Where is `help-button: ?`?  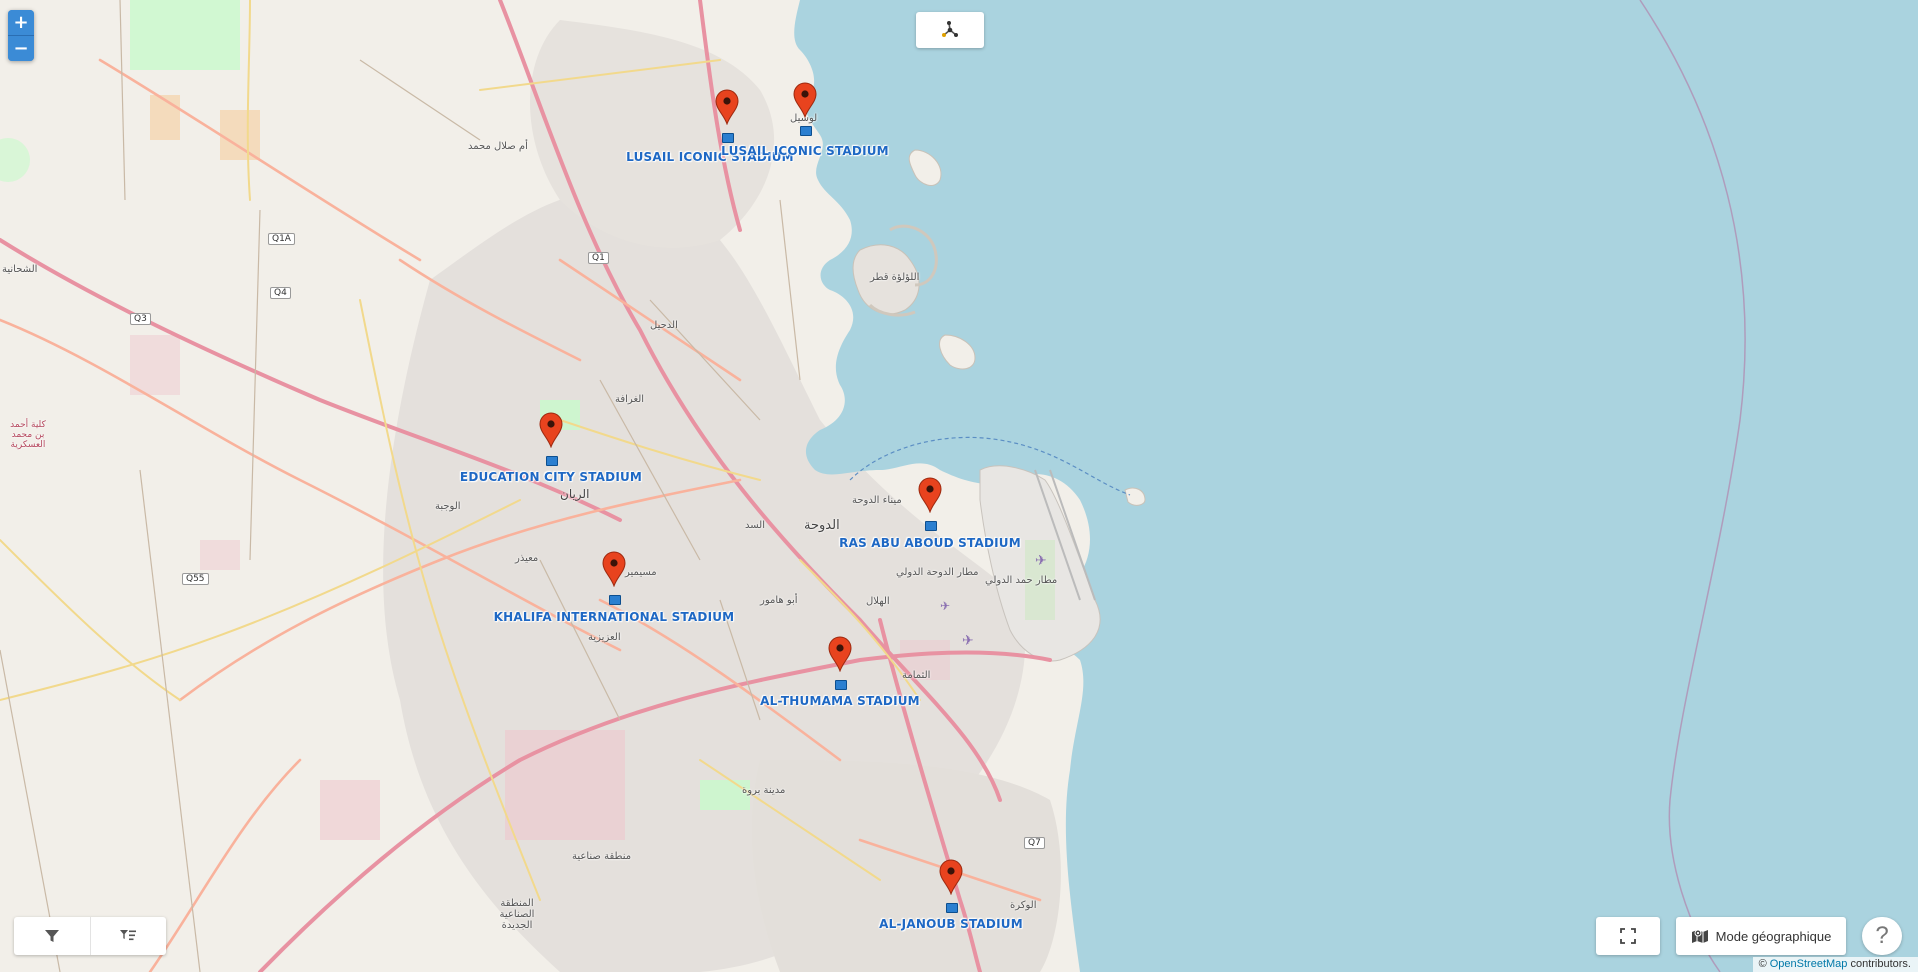
help-button: ? is located at coordinates (1882, 936).